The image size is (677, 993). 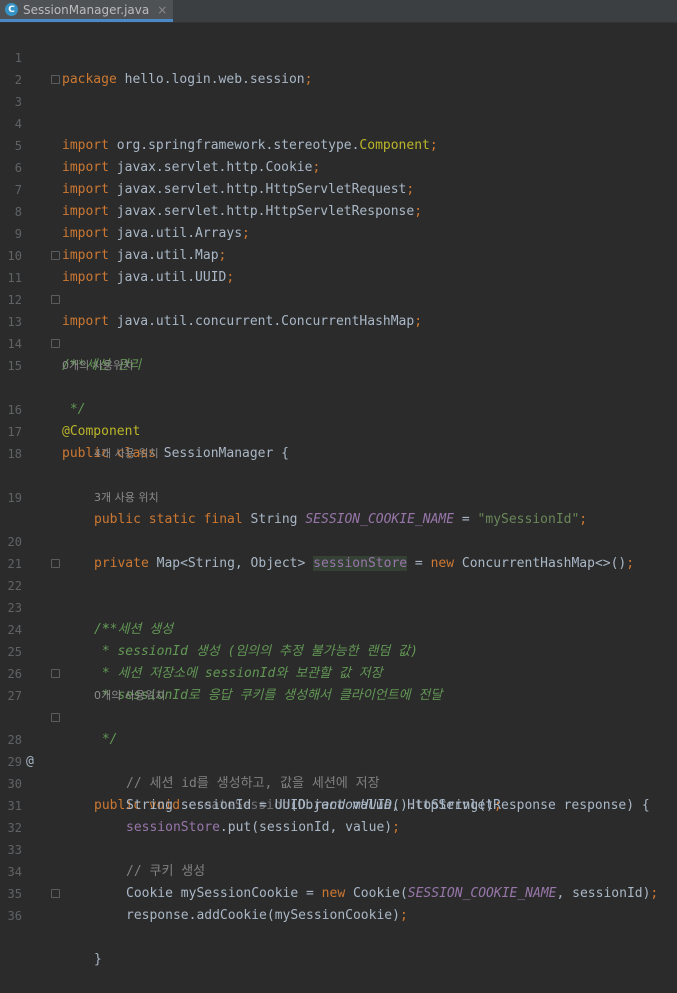 I want to click on code-line: 23 * 세션 생성, so click(x=338, y=606).